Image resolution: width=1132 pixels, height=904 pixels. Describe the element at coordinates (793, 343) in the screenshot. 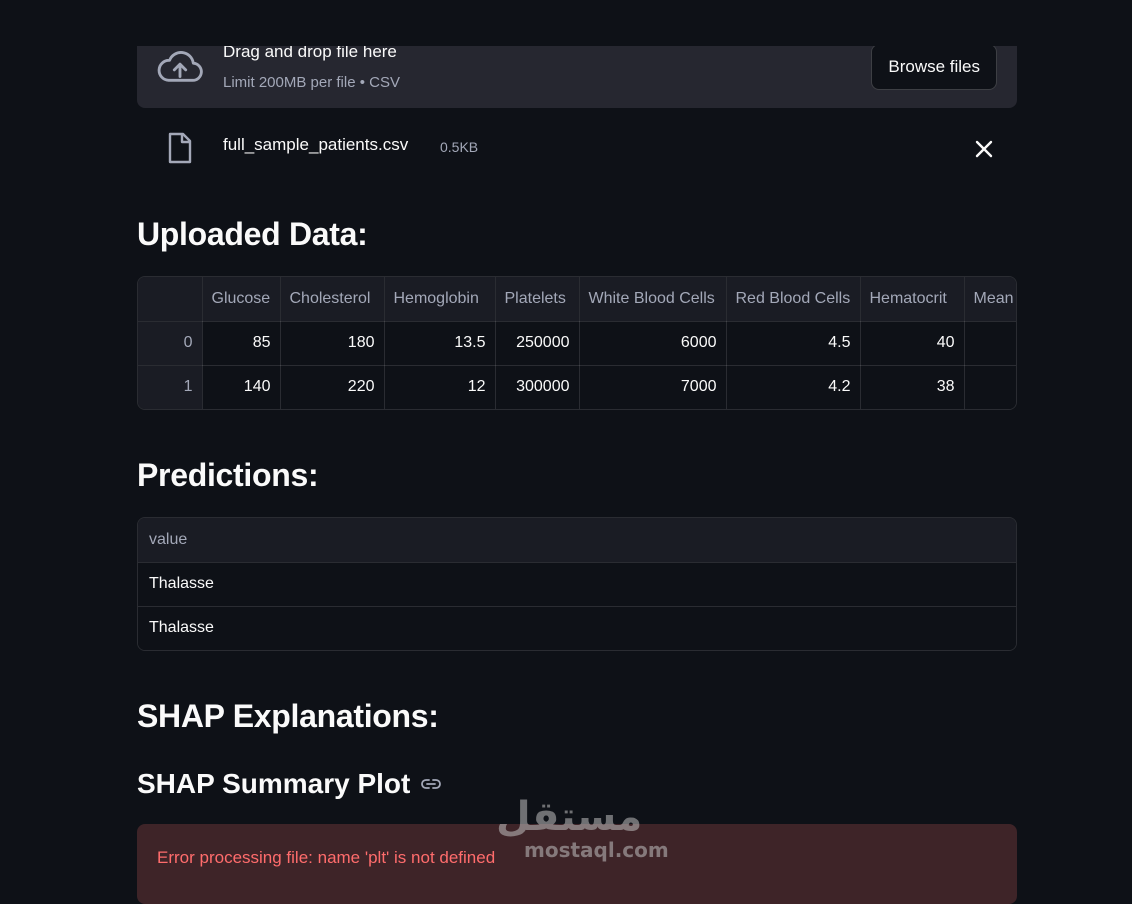

I see `table-cell: 4.5` at that location.